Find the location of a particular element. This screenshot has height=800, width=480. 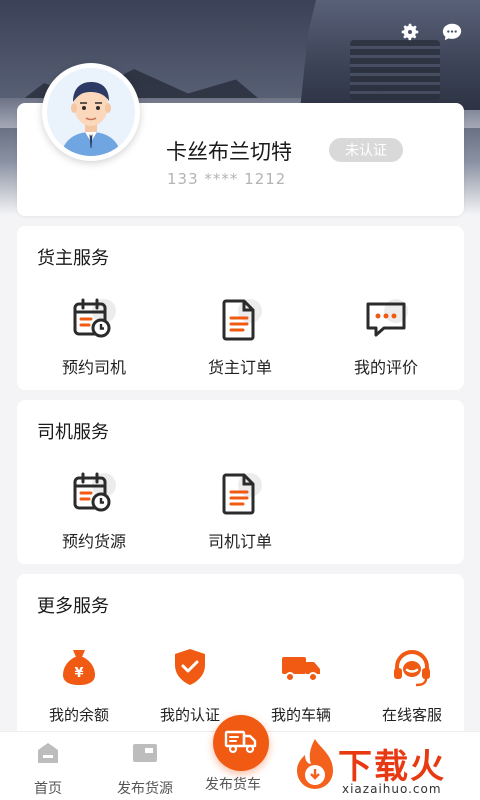

section-title: 司机服务 is located at coordinates (73, 432).